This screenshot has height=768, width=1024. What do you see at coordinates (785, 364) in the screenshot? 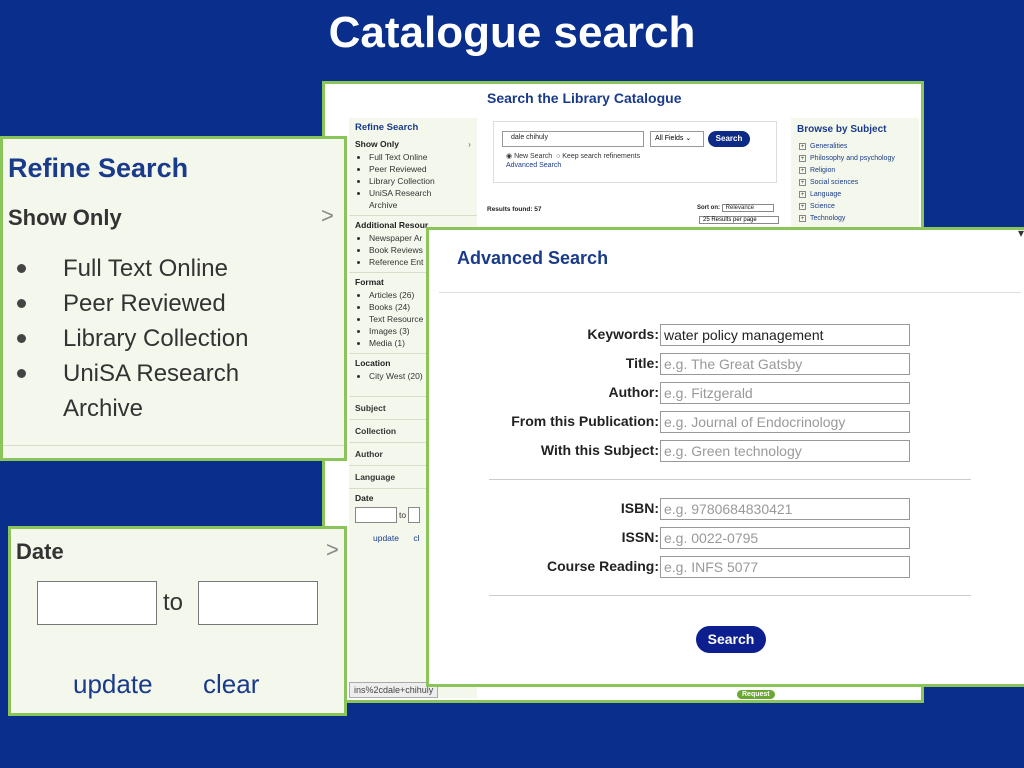
I see `title-input` at bounding box center [785, 364].